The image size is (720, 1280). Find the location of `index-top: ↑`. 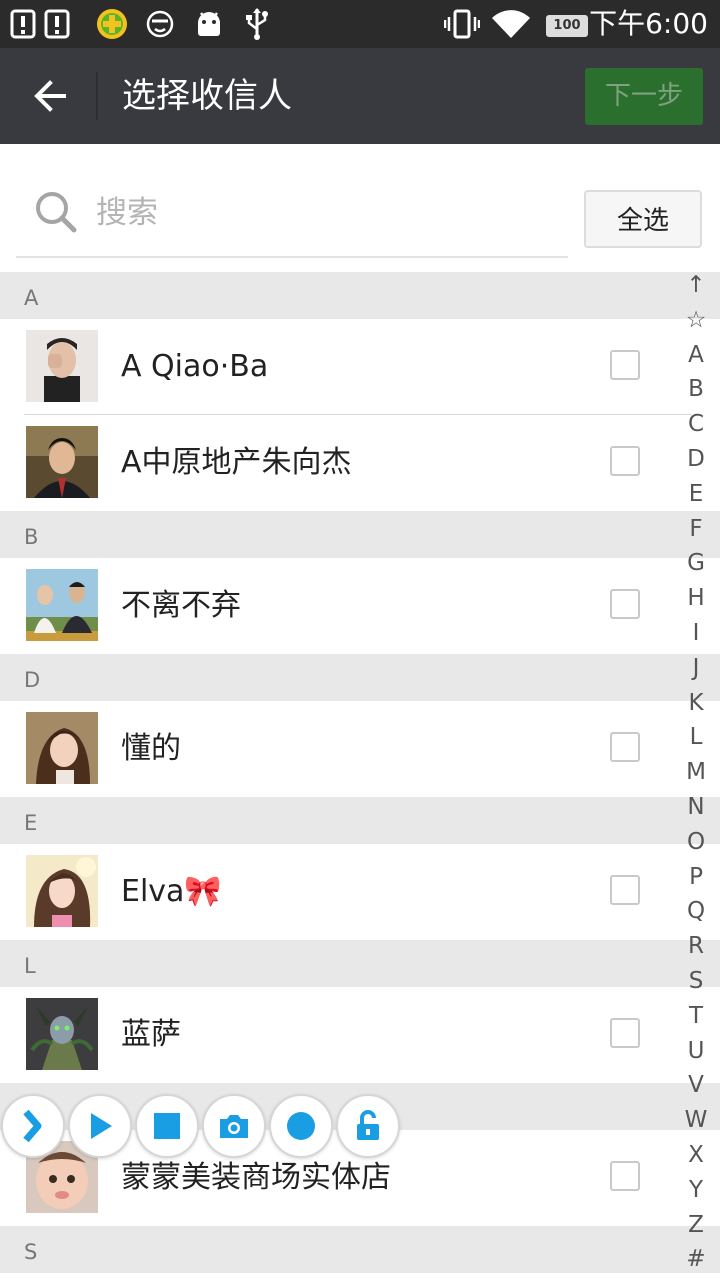

index-top: ↑ is located at coordinates (696, 285).